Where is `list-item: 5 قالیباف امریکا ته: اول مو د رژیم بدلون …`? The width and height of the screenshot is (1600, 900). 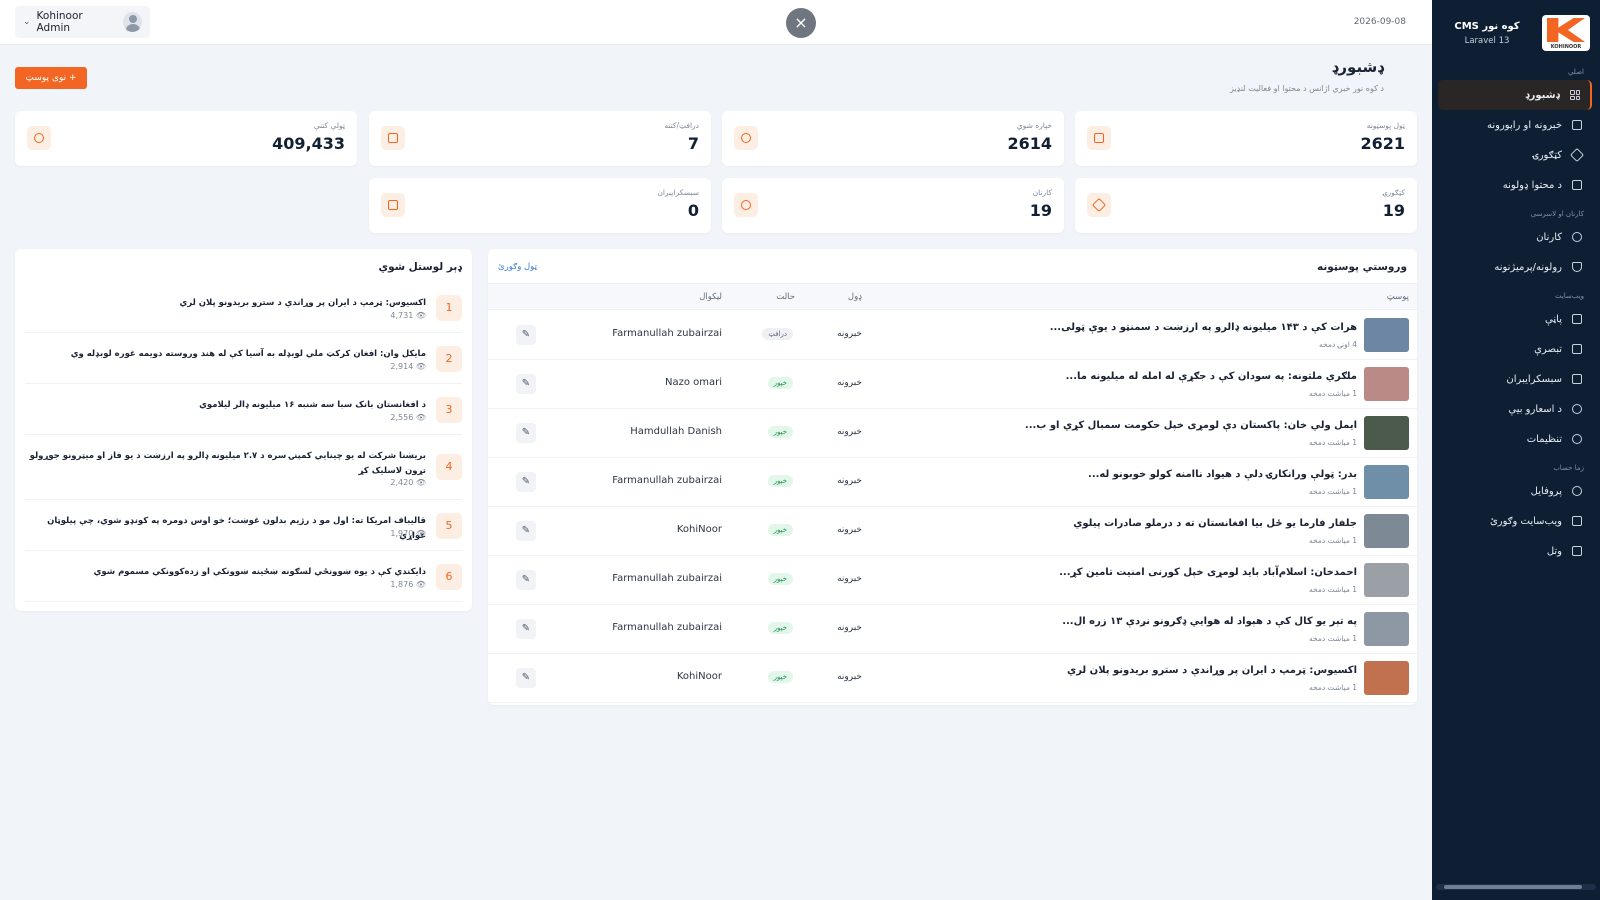
list-item: 5 قالیباف امریکا ته: اول مو د رژیم بدلون … is located at coordinates (243, 526).